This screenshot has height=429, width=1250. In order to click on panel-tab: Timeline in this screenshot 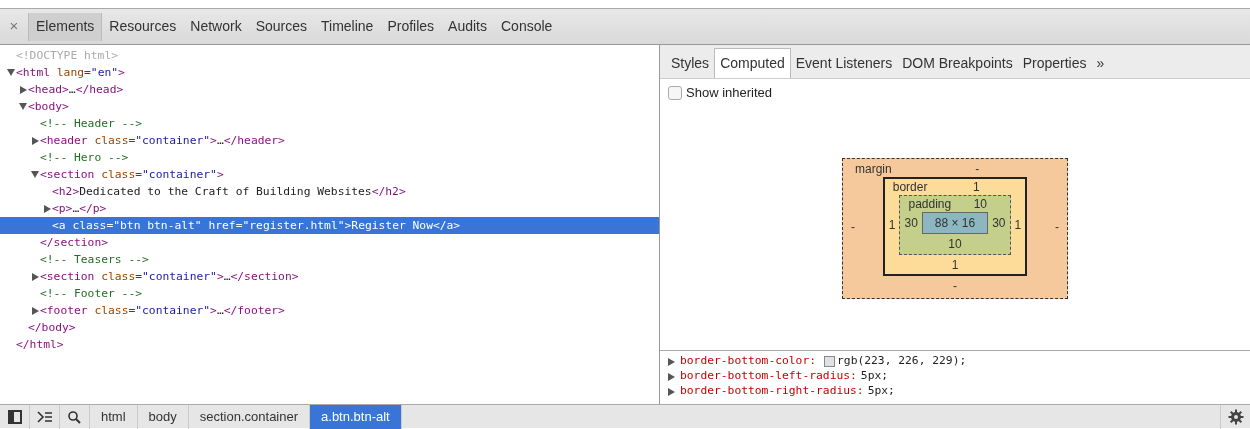, I will do `click(347, 26)`.